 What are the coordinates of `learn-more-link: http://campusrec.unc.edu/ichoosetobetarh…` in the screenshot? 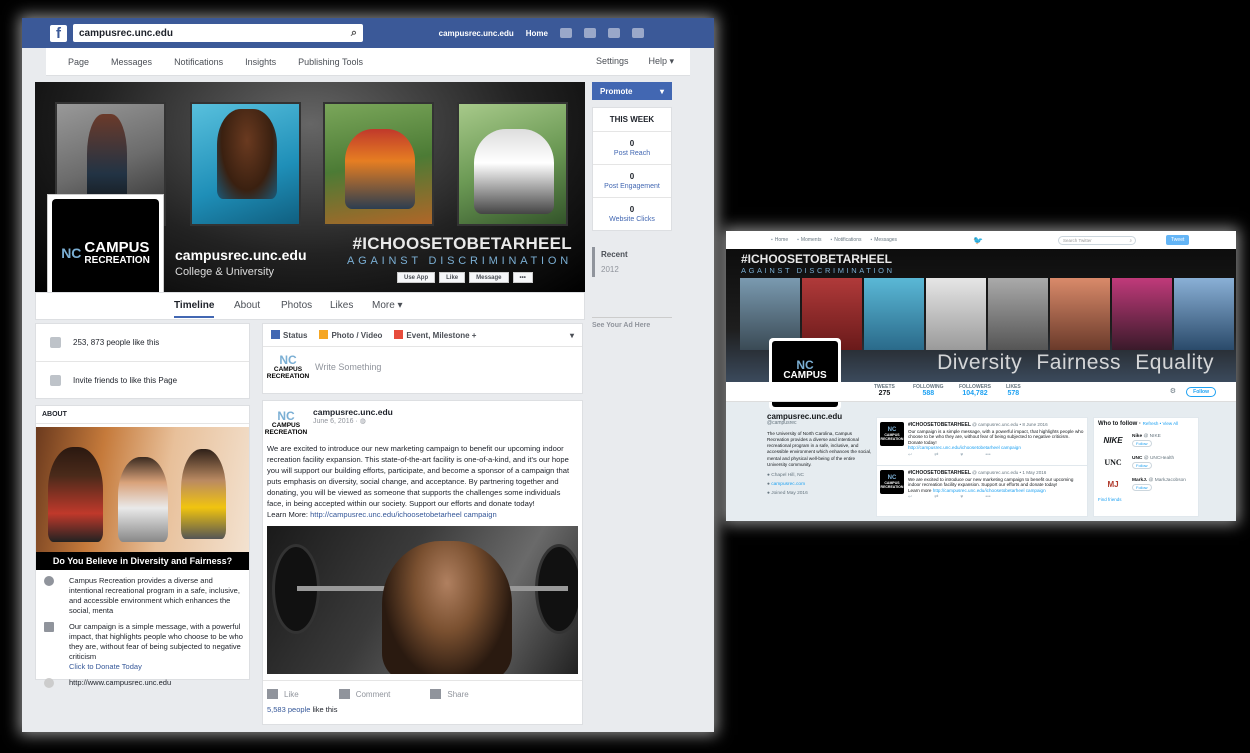 It's located at (403, 514).